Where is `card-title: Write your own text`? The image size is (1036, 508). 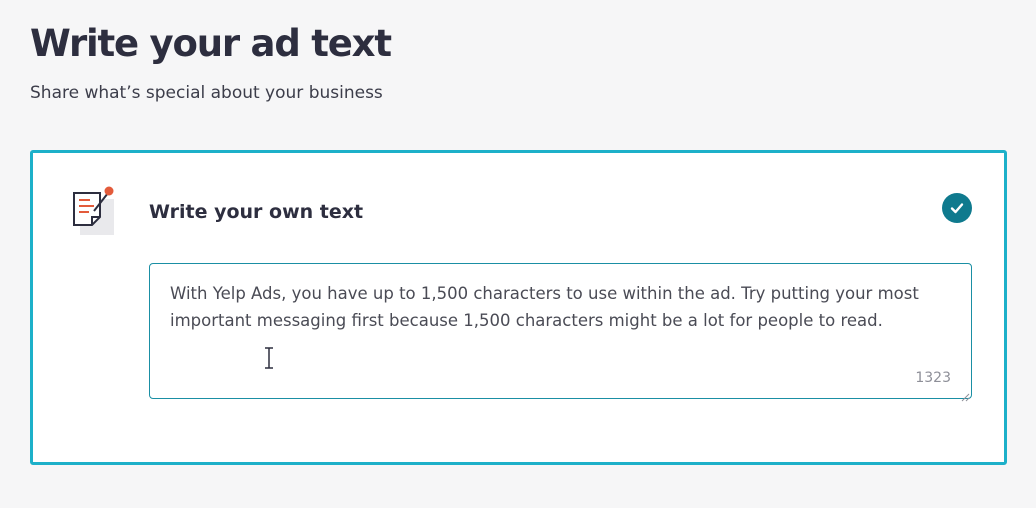
card-title: Write your own text is located at coordinates (256, 212).